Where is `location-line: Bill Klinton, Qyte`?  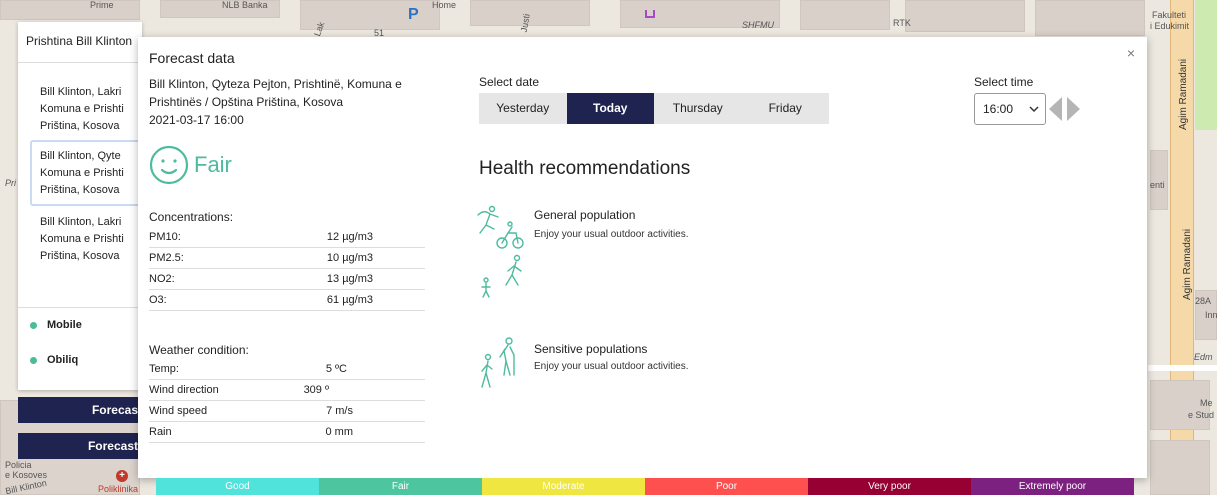
location-line: Bill Klinton, Qyte is located at coordinates (80, 156).